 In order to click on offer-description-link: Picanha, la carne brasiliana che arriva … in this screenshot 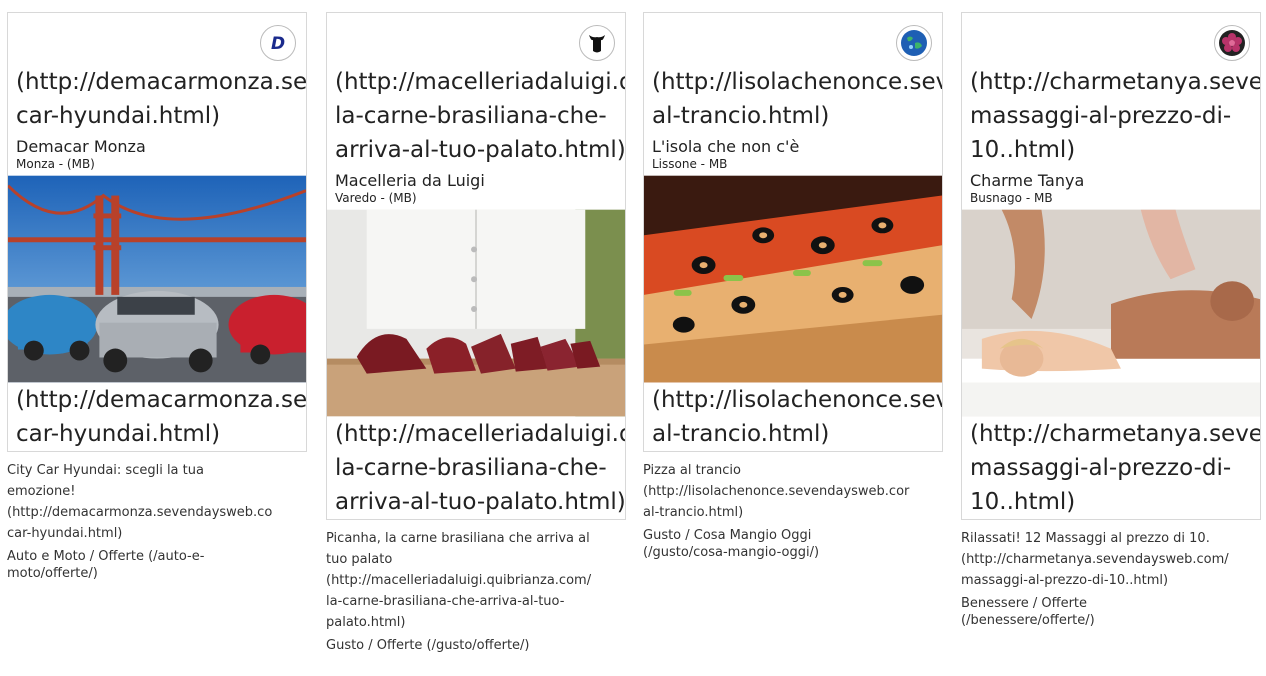, I will do `click(476, 580)`.